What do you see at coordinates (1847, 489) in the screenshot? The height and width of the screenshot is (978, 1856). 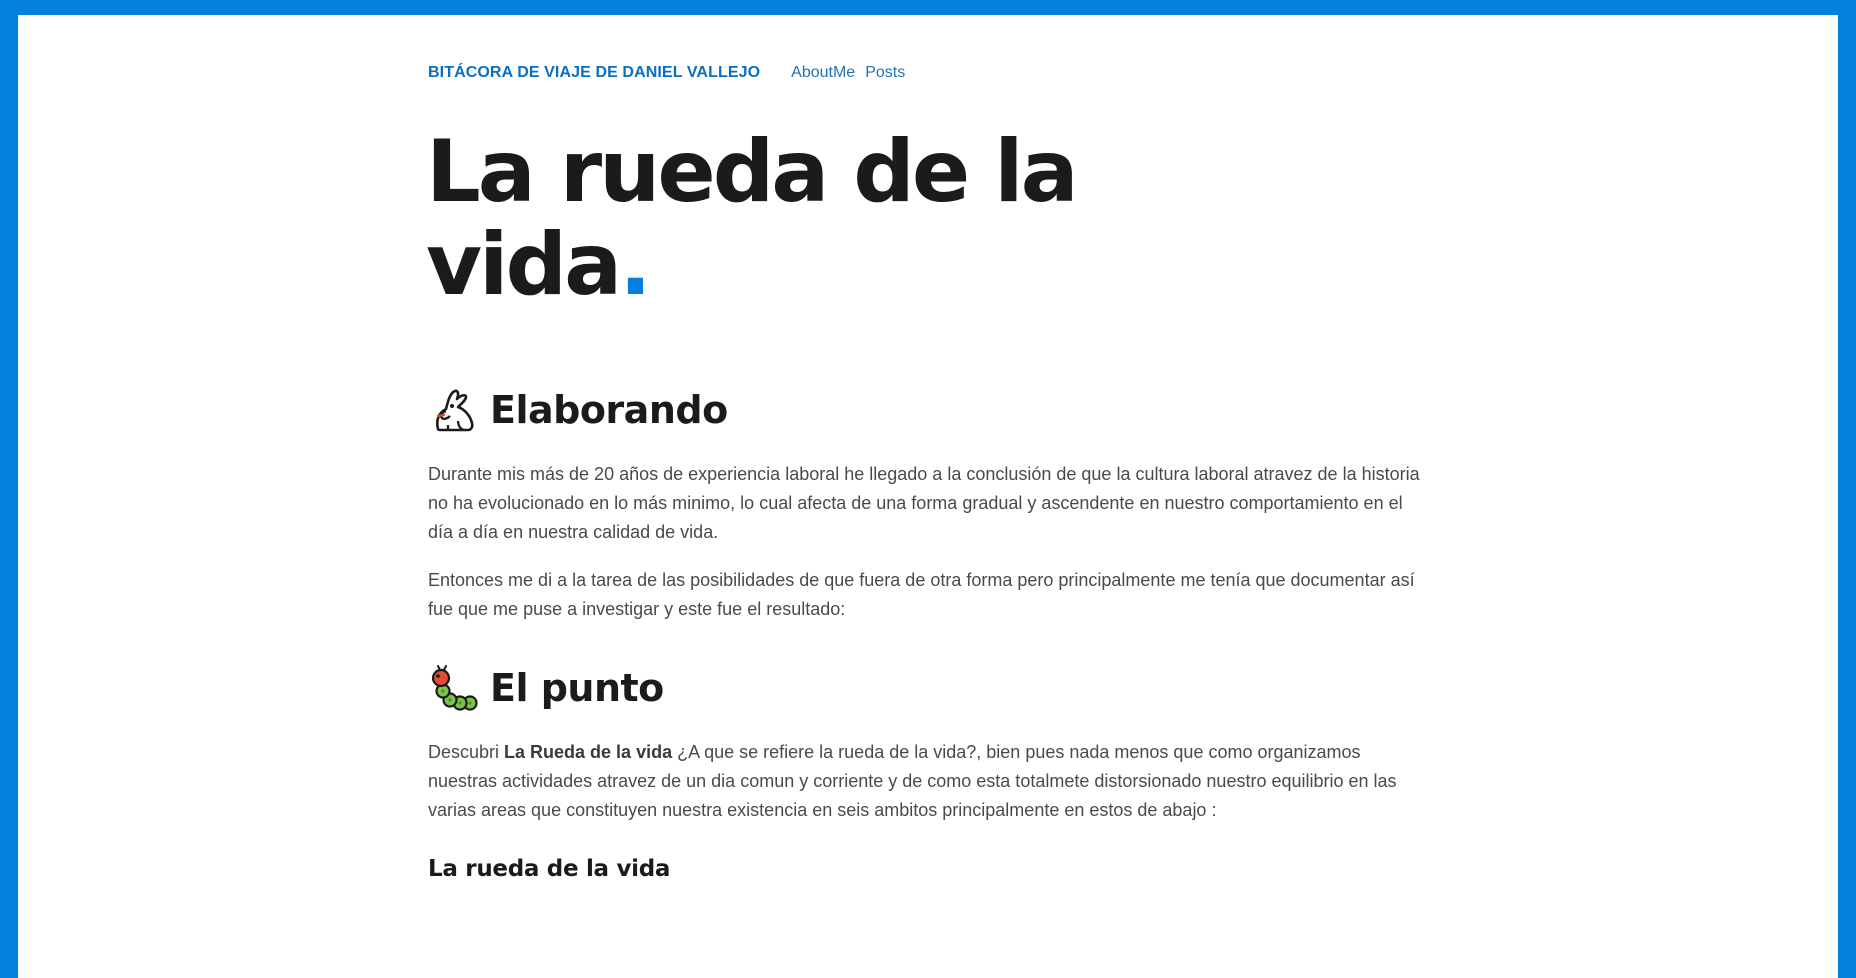 I see `page-frame-right` at bounding box center [1847, 489].